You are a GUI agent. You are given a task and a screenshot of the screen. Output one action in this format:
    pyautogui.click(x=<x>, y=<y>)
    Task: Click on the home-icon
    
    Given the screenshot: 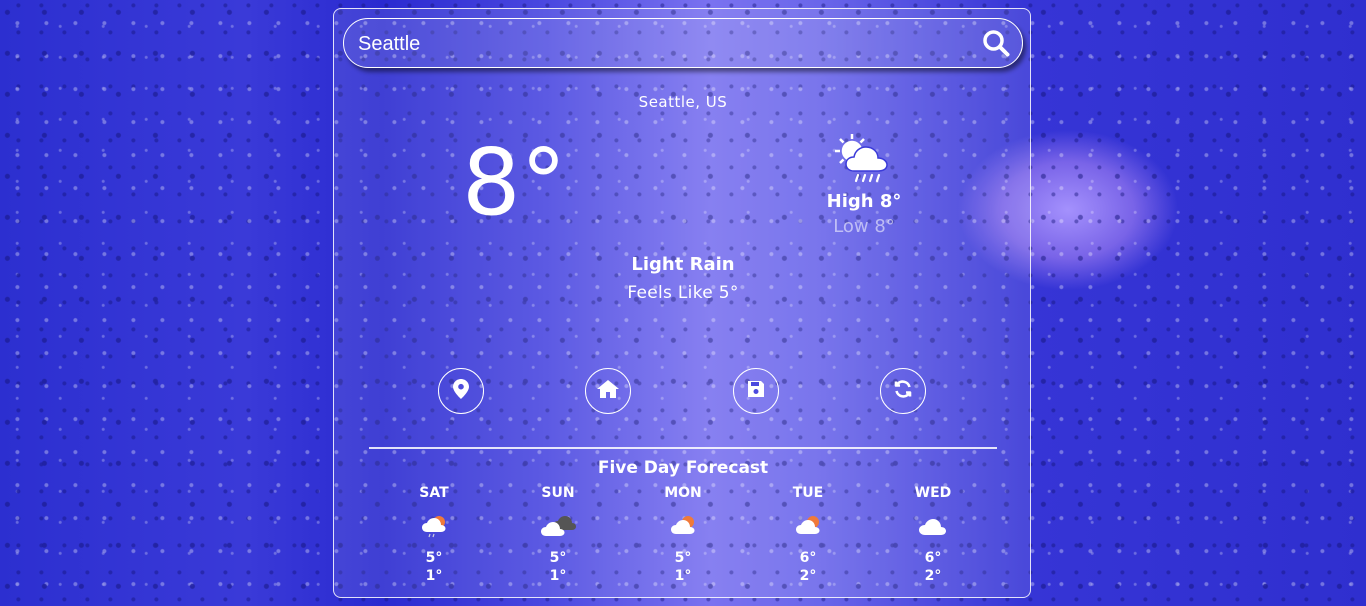 What is the action you would take?
    pyautogui.click(x=608, y=391)
    